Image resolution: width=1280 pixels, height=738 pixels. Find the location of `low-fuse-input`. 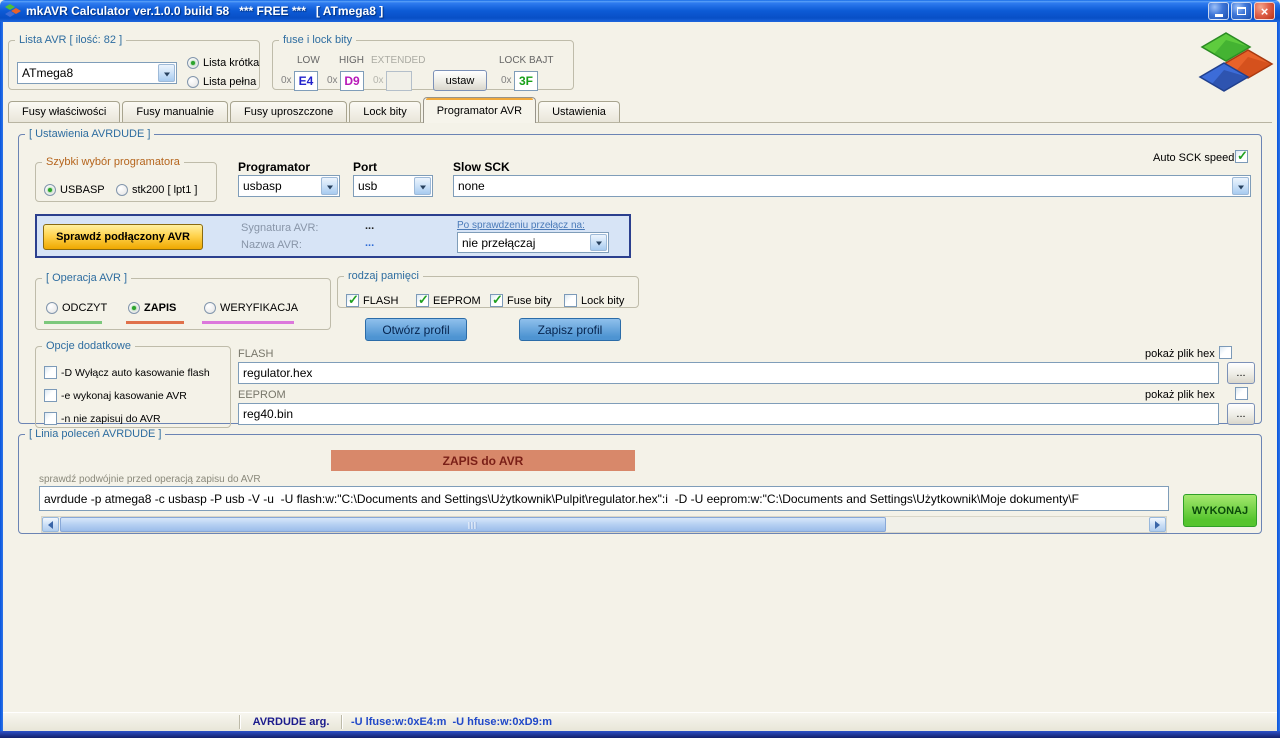

low-fuse-input is located at coordinates (306, 81).